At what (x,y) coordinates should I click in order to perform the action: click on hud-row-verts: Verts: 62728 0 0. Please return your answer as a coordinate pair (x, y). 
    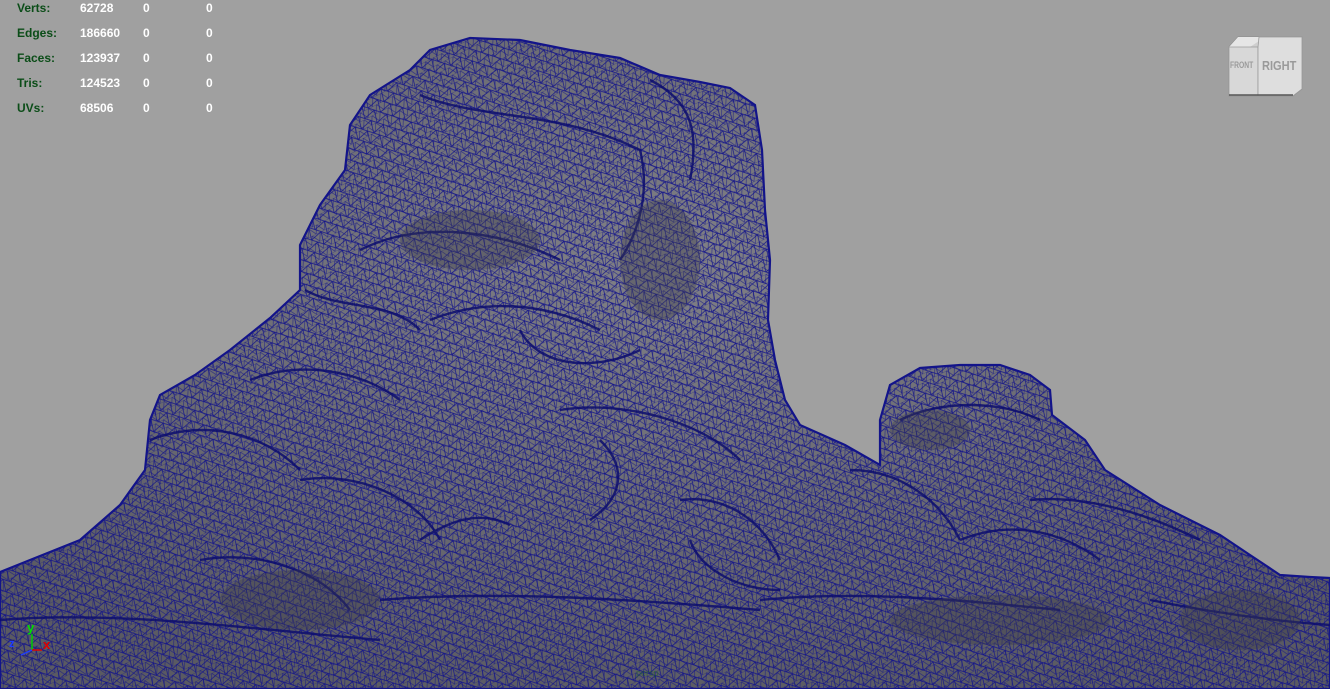
    Looking at the image, I should click on (121, 13).